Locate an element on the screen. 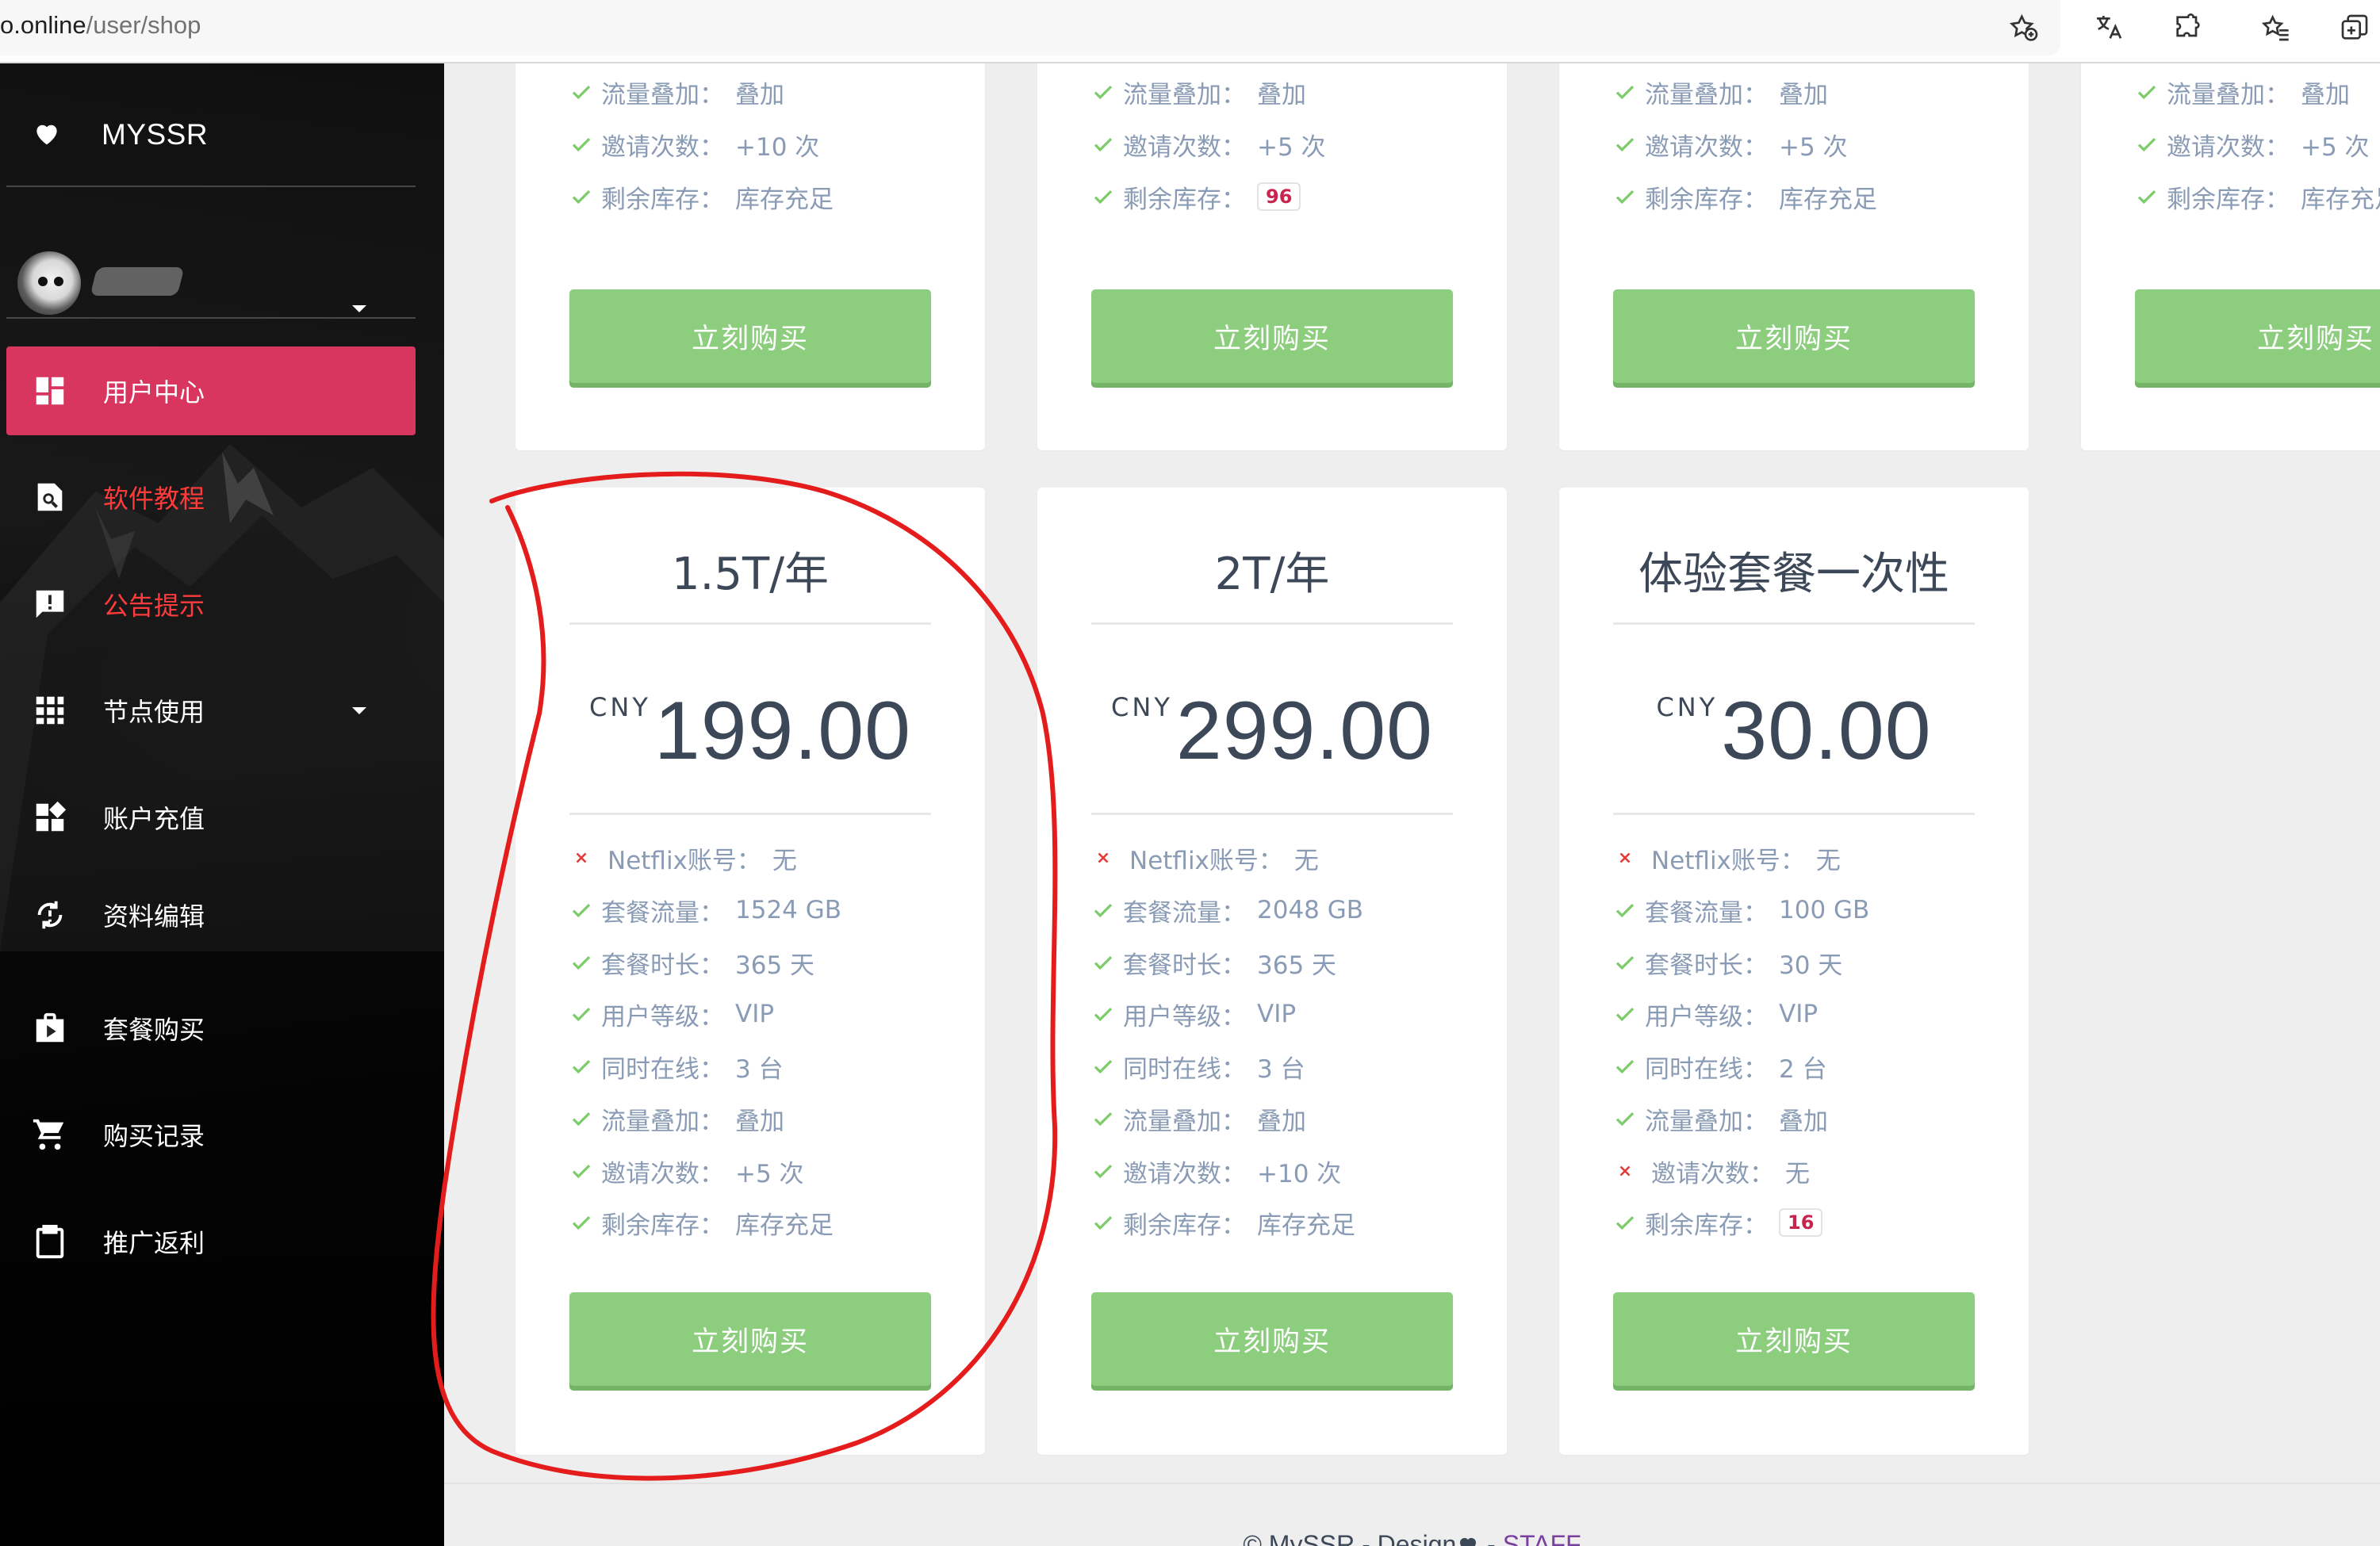  feature-item: 套餐流量： 100 GB is located at coordinates (1741, 910).